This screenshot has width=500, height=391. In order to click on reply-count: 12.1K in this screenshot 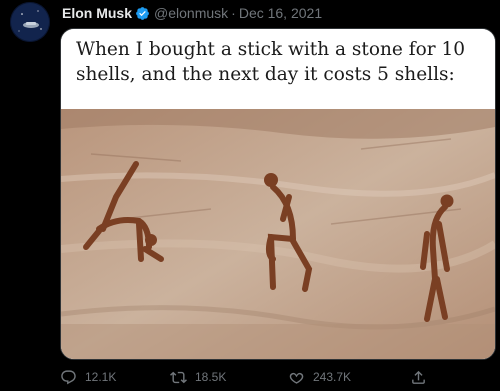, I will do `click(101, 377)`.